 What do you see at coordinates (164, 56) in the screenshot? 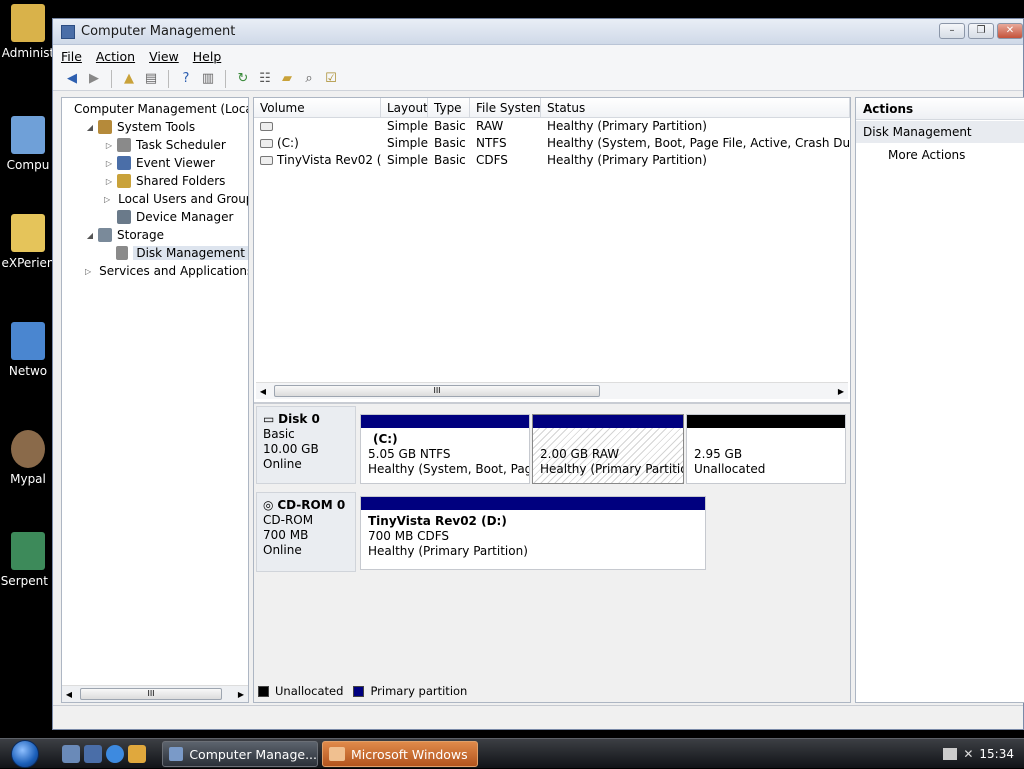
I see `menu-view: View` at bounding box center [164, 56].